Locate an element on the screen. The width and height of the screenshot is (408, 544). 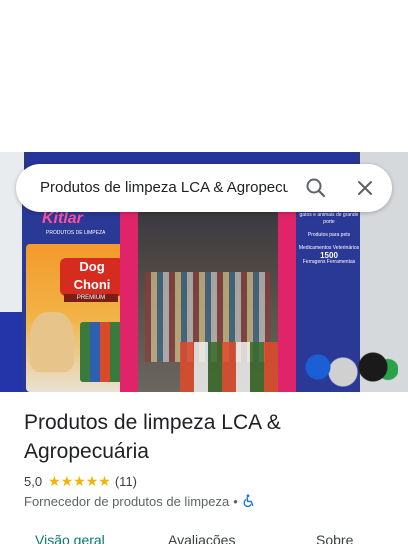
photo-product-logo-text: Dog Choni is located at coordinates (92, 275).